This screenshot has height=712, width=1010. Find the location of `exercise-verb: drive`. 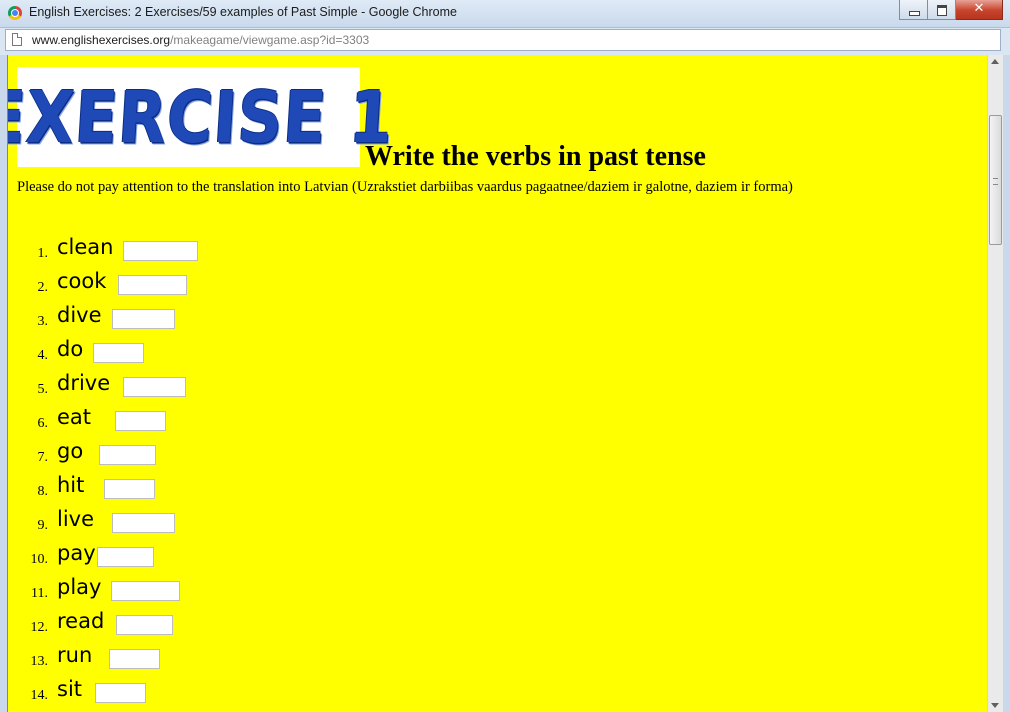

exercise-verb: drive is located at coordinates (84, 383).